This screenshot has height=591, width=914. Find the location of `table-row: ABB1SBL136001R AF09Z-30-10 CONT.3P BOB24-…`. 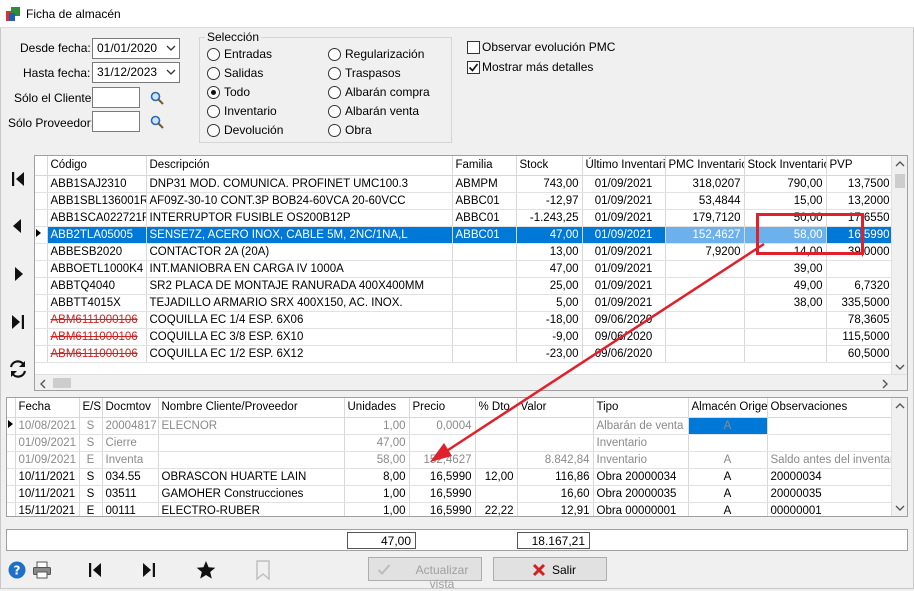

table-row: ABB1SBL136001R AF09Z-30-10 CONT.3P BOB24-… is located at coordinates (464, 201).